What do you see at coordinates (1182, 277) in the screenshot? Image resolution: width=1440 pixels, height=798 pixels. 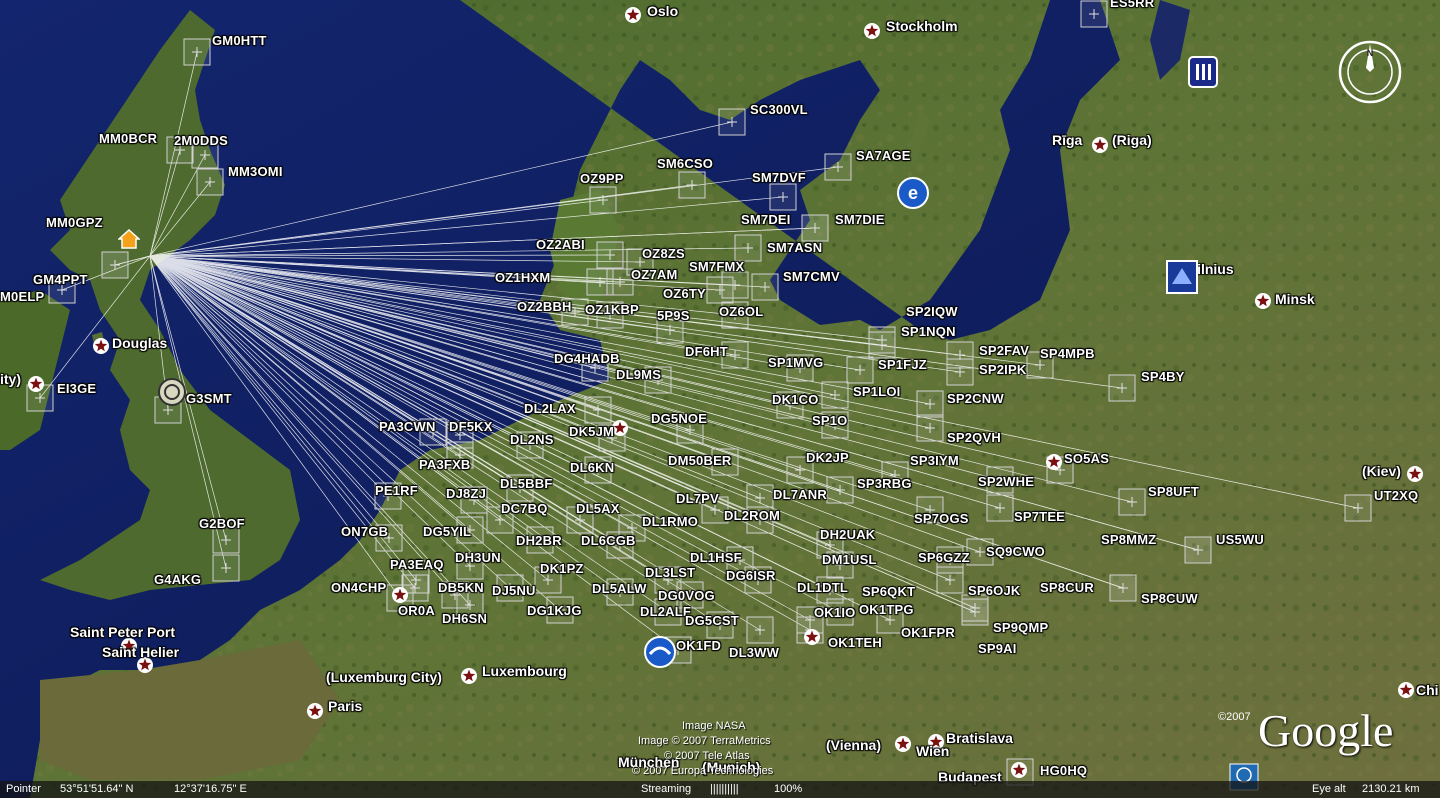 I see `capital-icon` at bounding box center [1182, 277].